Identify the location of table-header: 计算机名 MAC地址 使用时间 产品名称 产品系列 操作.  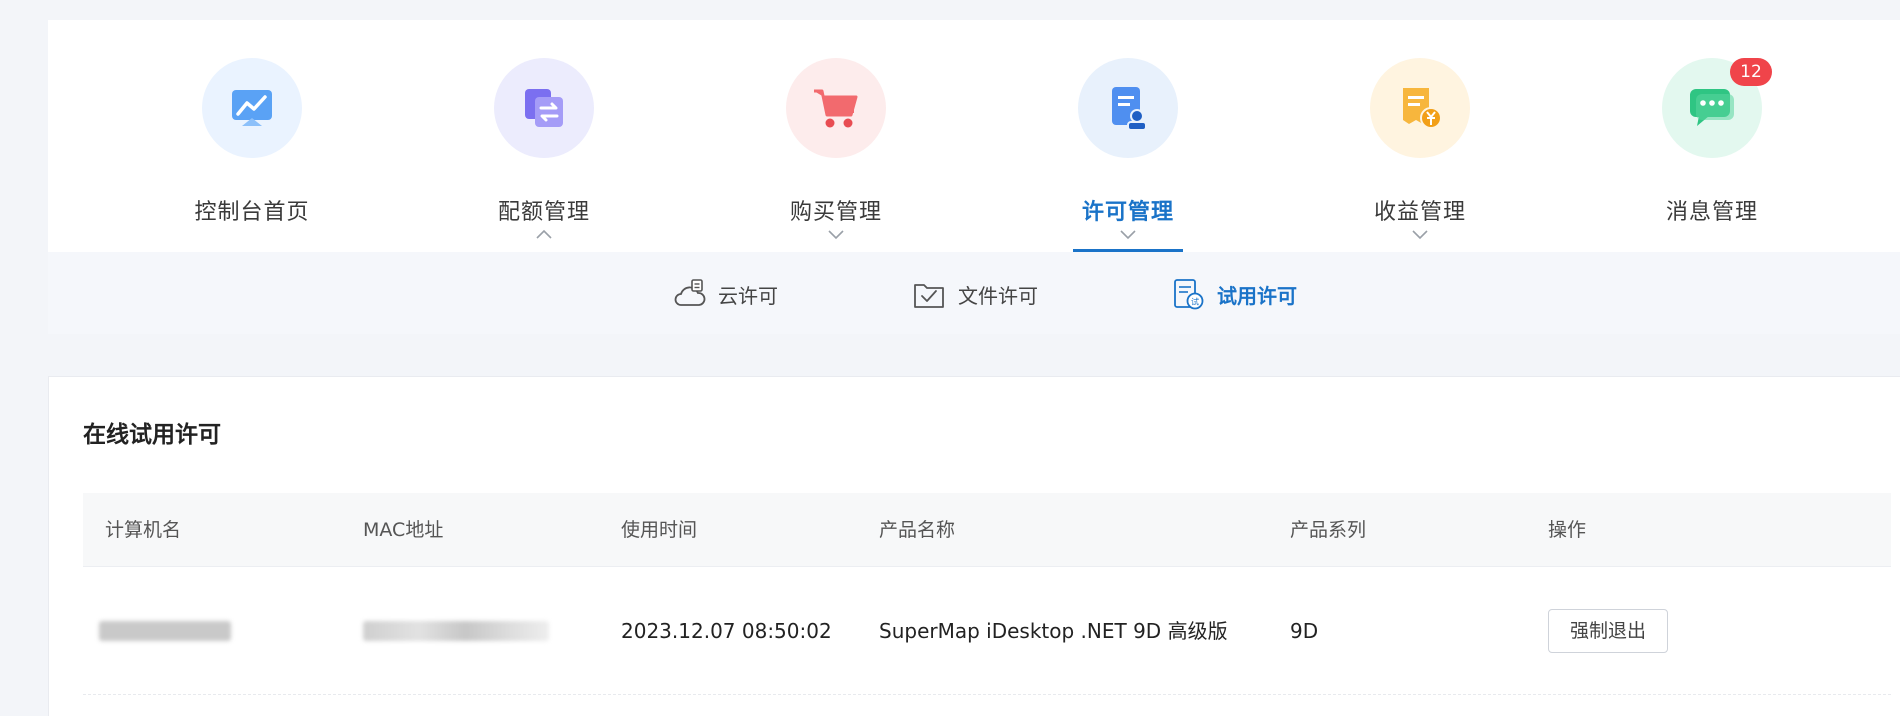
(987, 530).